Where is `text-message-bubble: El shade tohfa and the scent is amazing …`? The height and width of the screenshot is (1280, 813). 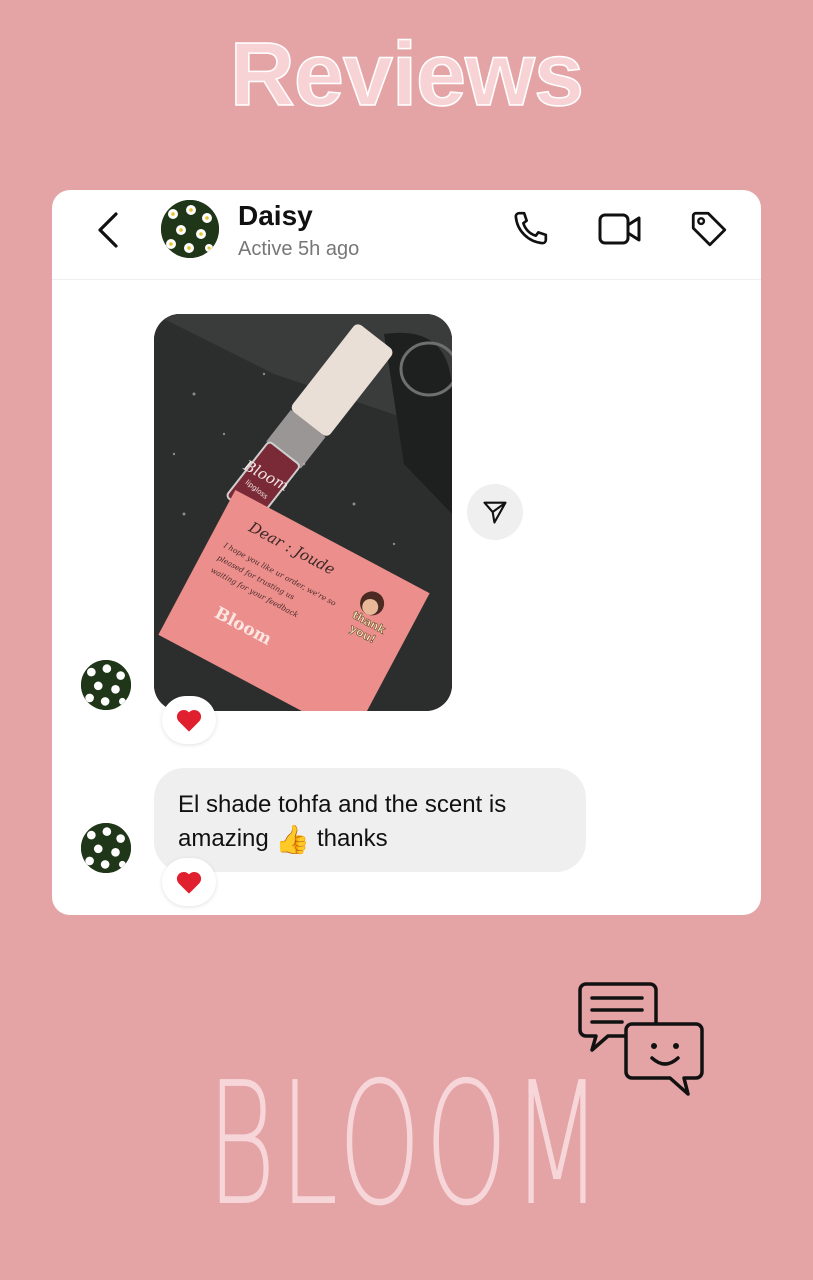 text-message-bubble: El shade tohfa and the scent is amazing … is located at coordinates (370, 820).